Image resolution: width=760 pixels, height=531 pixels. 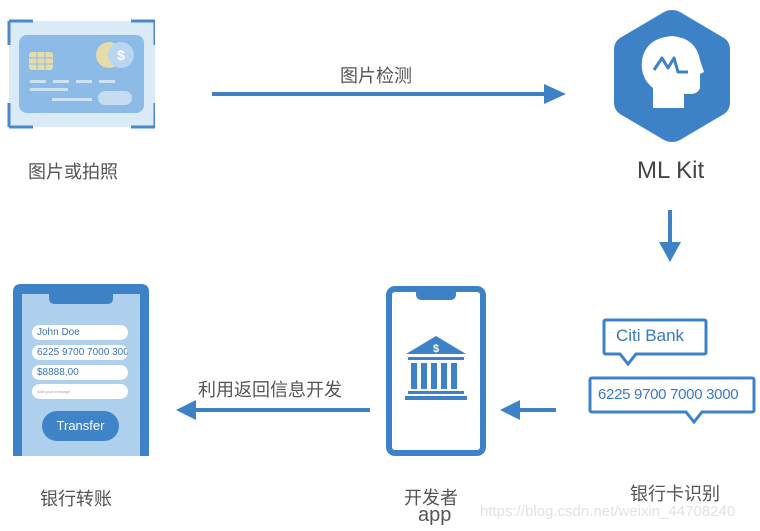 I want to click on name-field: John Doe, so click(x=80, y=332).